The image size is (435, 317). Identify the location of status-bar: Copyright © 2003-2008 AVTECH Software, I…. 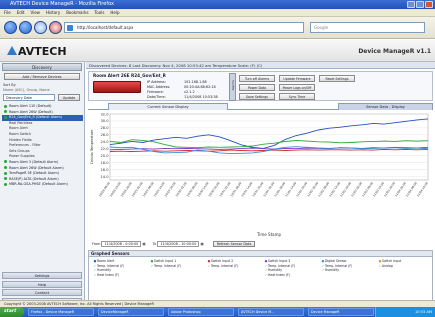
(217, 303).